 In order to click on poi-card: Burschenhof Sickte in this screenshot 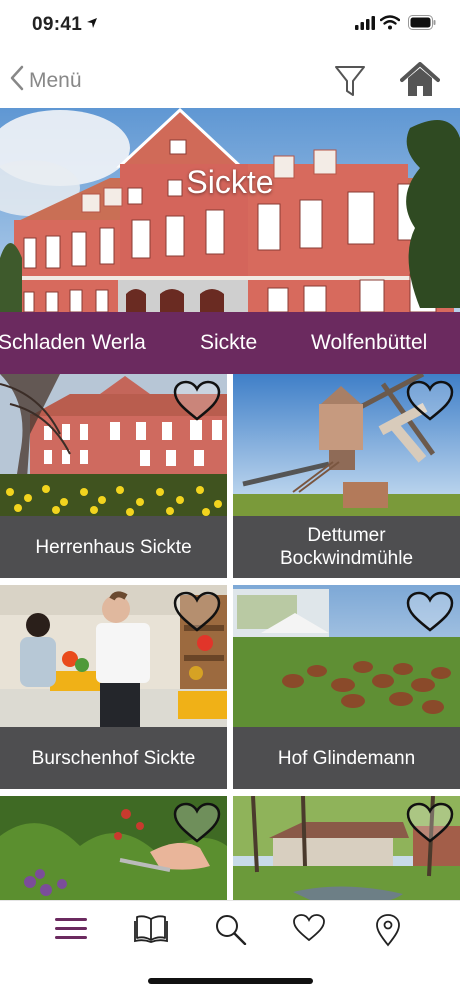, I will do `click(113, 687)`.